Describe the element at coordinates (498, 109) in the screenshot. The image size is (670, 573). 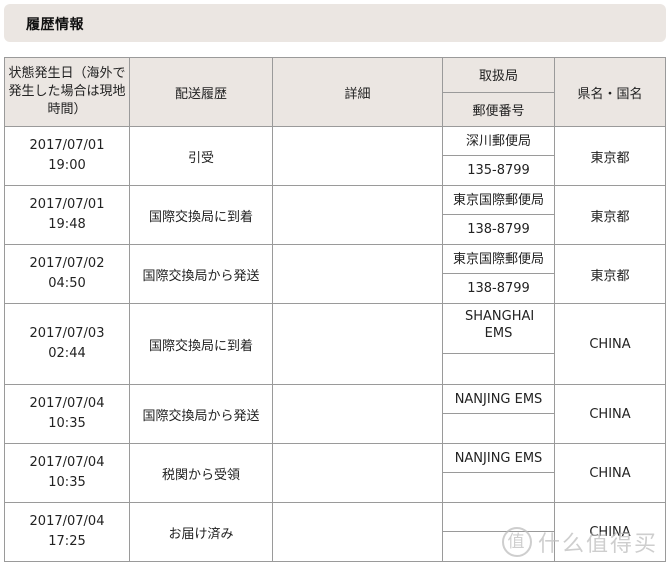
I see `header-postal: 郵便番号` at that location.